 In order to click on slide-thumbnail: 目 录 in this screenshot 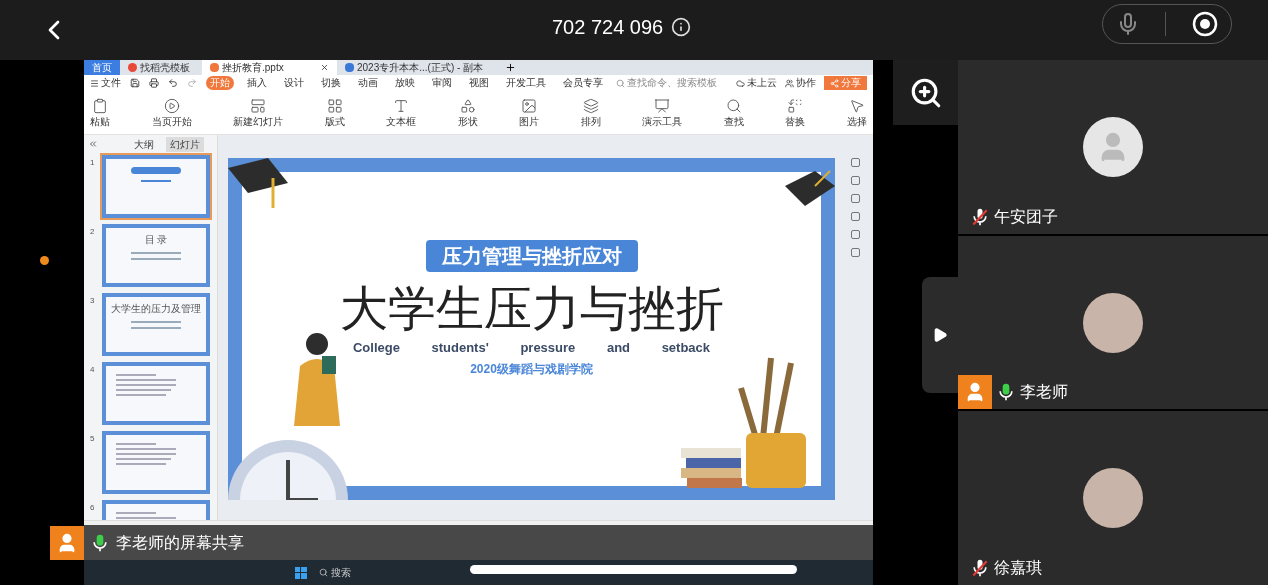, I will do `click(156, 255)`.